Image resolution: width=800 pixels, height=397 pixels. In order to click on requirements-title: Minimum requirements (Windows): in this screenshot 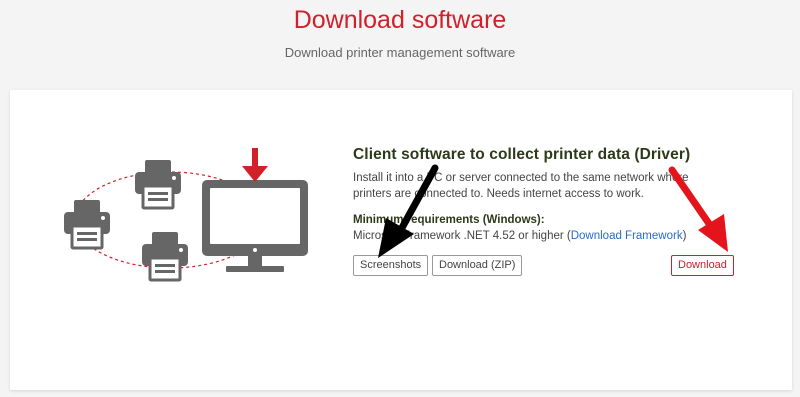, I will do `click(449, 220)`.